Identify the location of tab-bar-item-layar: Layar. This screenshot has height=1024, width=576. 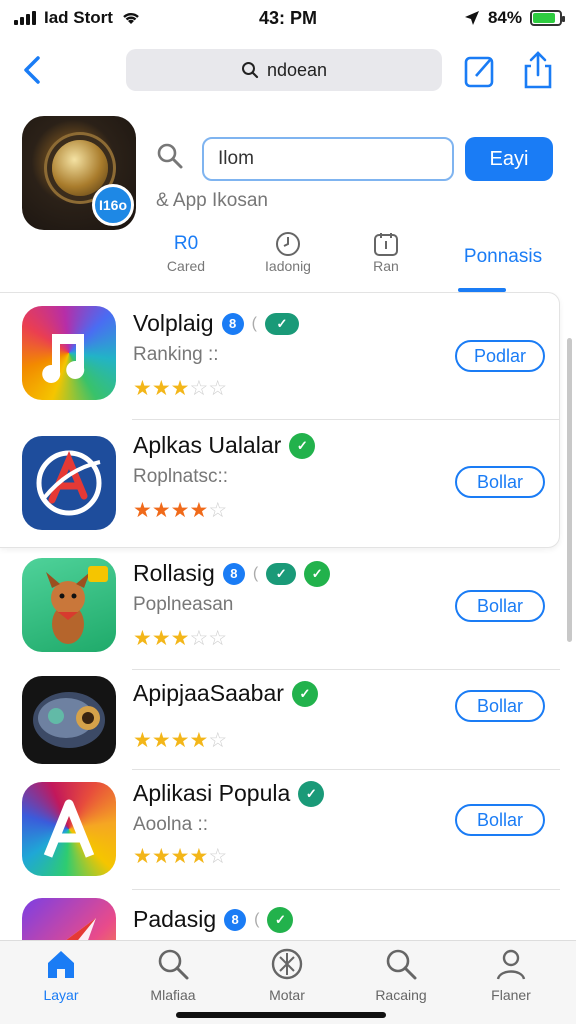
(61, 975).